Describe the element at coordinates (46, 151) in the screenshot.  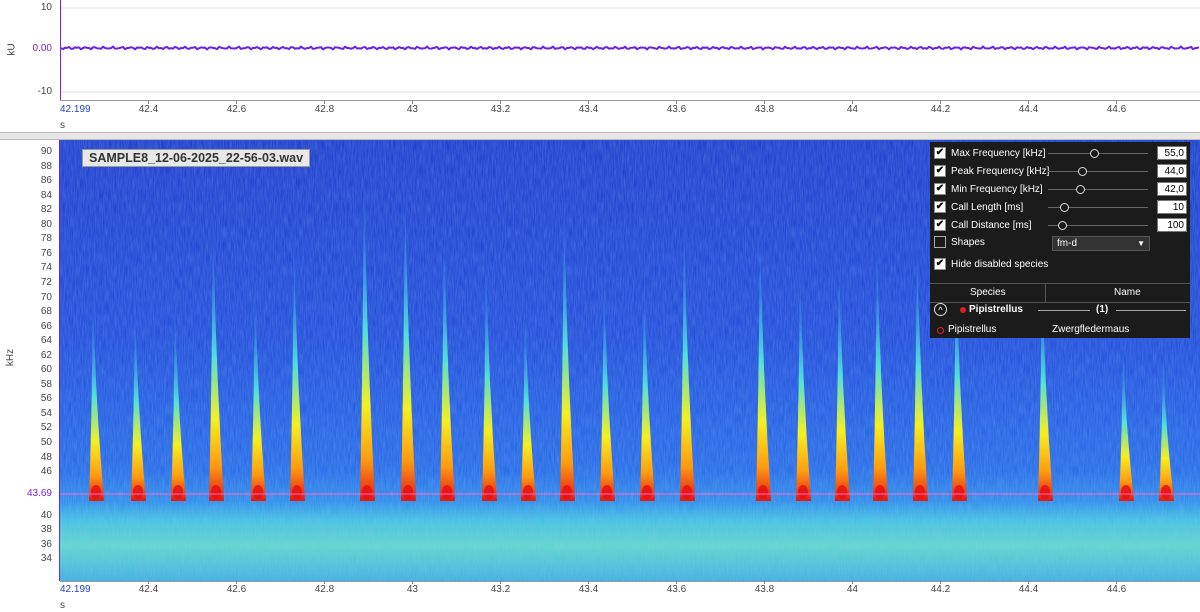
I see `spectrogram-y-tick: 90` at that location.